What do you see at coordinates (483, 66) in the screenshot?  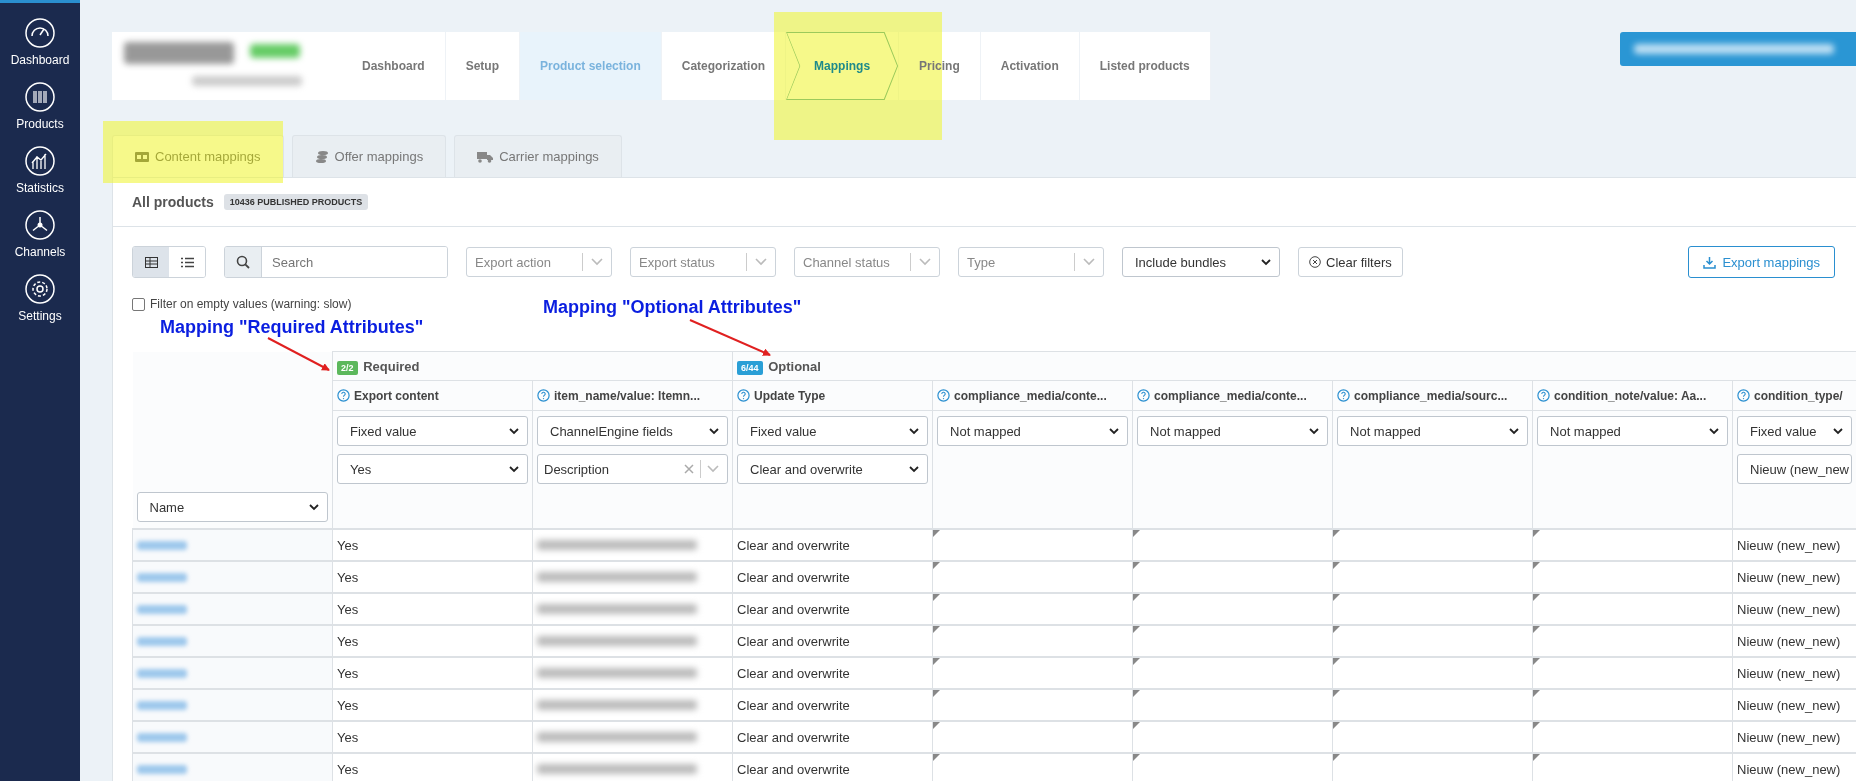 I see `step-link: Setup` at bounding box center [483, 66].